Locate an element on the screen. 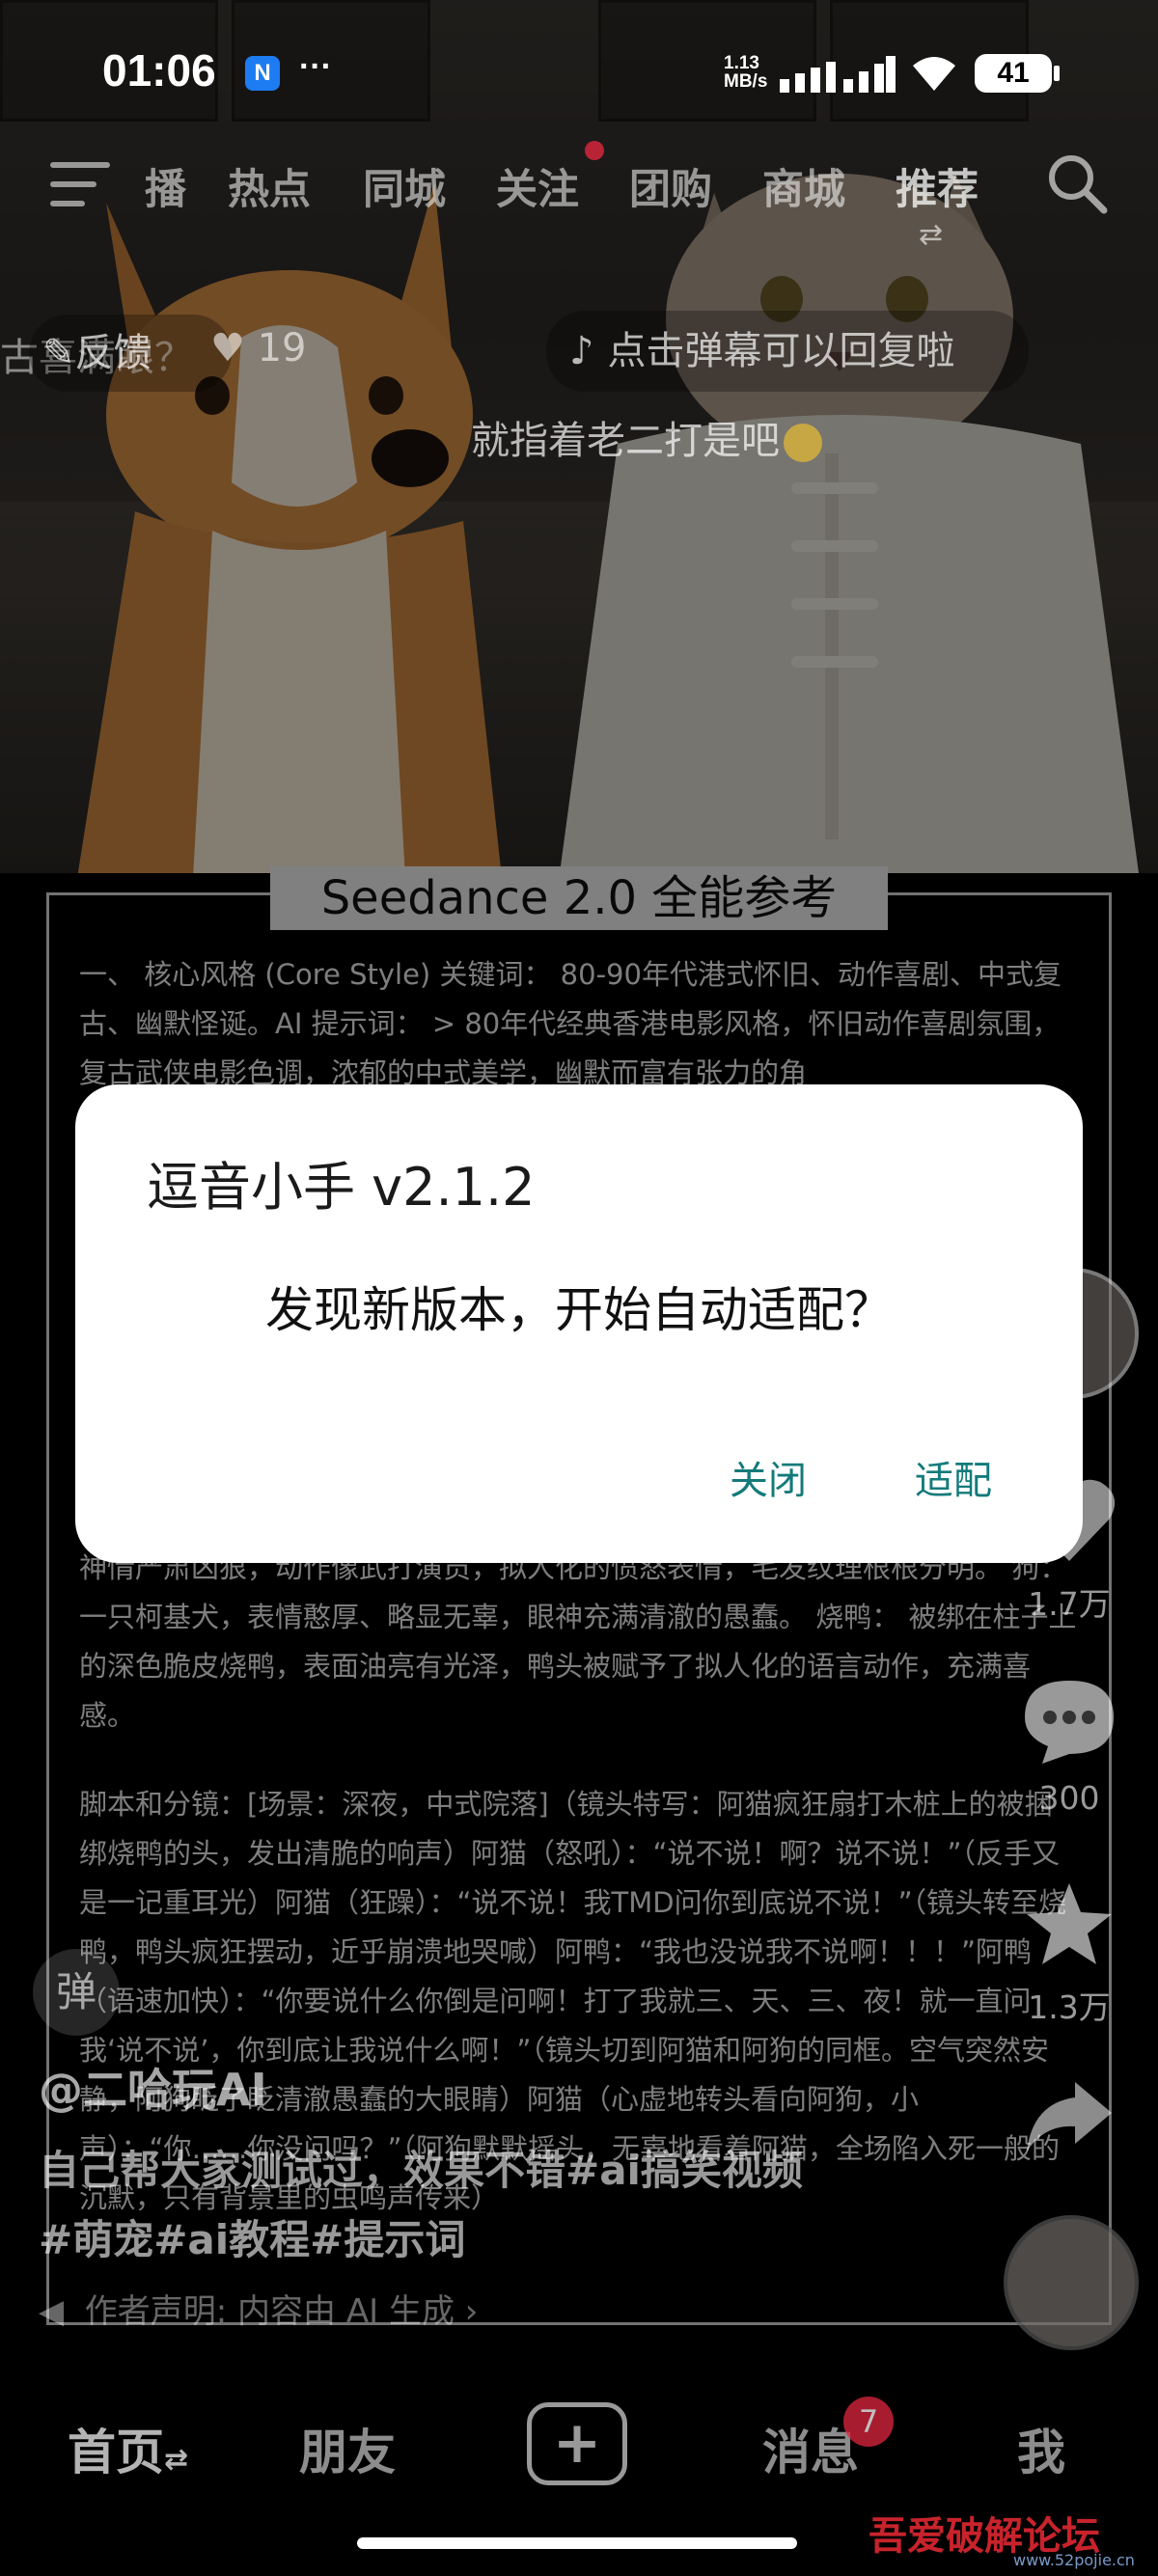 The height and width of the screenshot is (2576, 1158). tab-groupbuy: 团购 is located at coordinates (670, 186).